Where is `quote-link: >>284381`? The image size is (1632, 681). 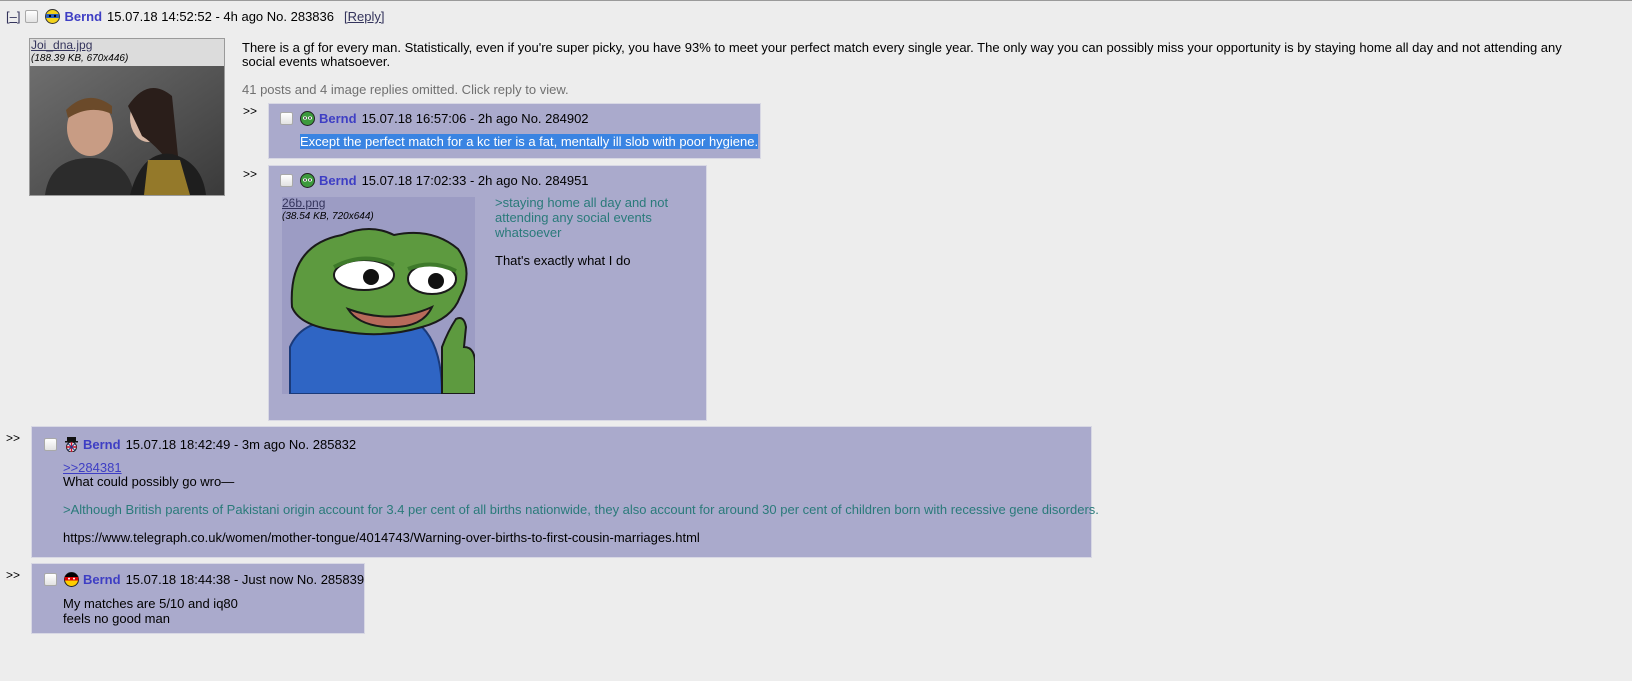
quote-link: >>284381 is located at coordinates (581, 468).